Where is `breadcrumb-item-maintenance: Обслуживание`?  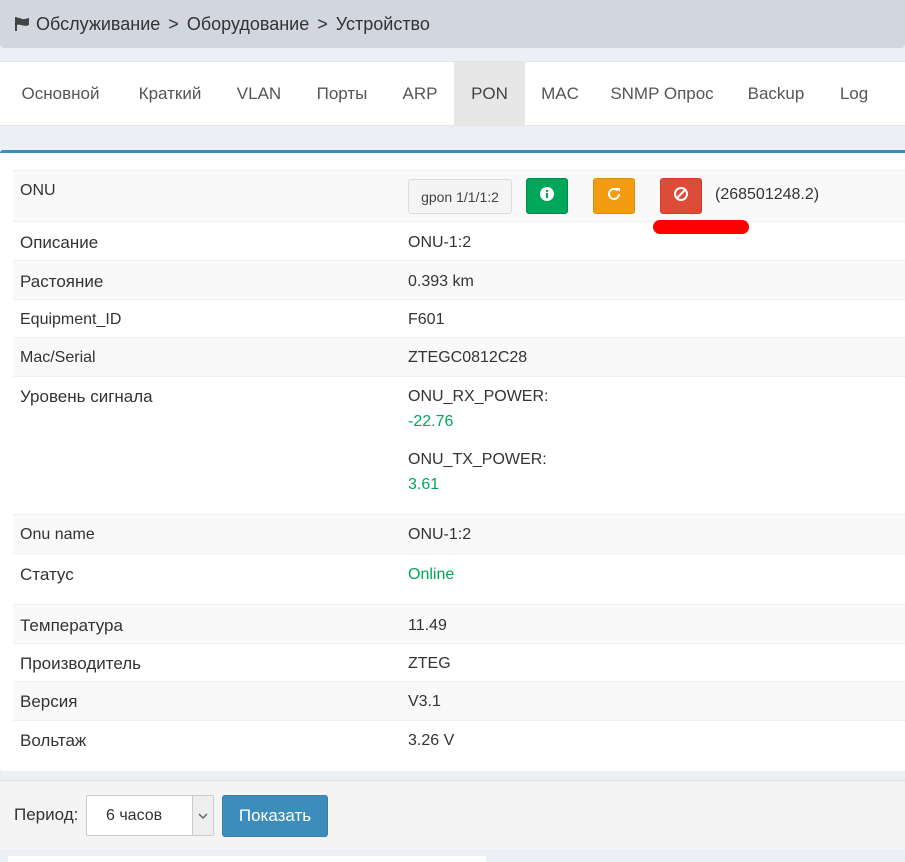 breadcrumb-item-maintenance: Обслуживание is located at coordinates (98, 24).